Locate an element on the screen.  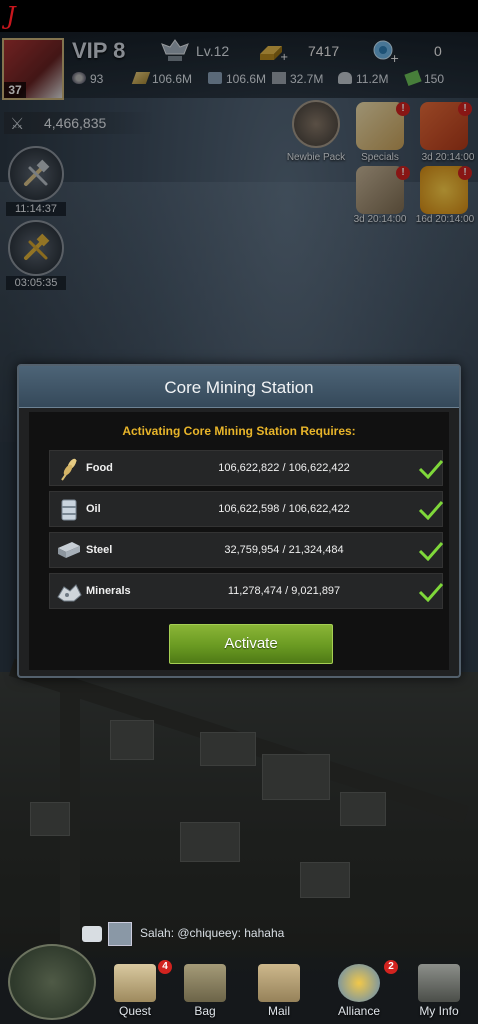
requirement-row-steel: Steel 32,759,954 / 21,324,484 is located at coordinates (246, 550).